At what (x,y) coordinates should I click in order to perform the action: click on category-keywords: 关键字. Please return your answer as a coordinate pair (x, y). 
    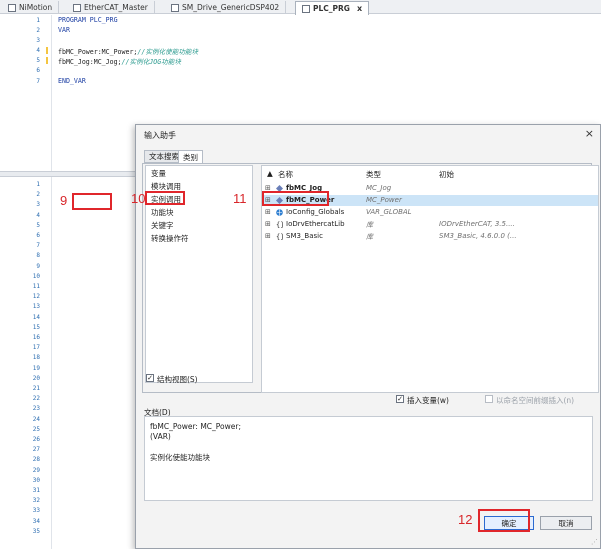
    Looking at the image, I should click on (162, 225).